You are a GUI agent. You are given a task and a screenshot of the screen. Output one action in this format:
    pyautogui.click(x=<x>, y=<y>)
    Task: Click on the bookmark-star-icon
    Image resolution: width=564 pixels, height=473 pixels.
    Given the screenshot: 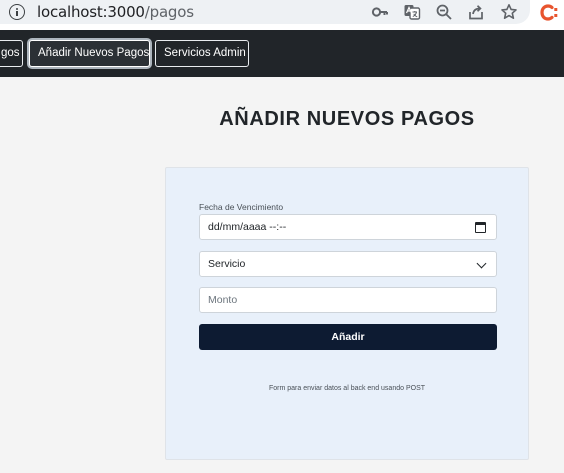 What is the action you would take?
    pyautogui.click(x=509, y=12)
    